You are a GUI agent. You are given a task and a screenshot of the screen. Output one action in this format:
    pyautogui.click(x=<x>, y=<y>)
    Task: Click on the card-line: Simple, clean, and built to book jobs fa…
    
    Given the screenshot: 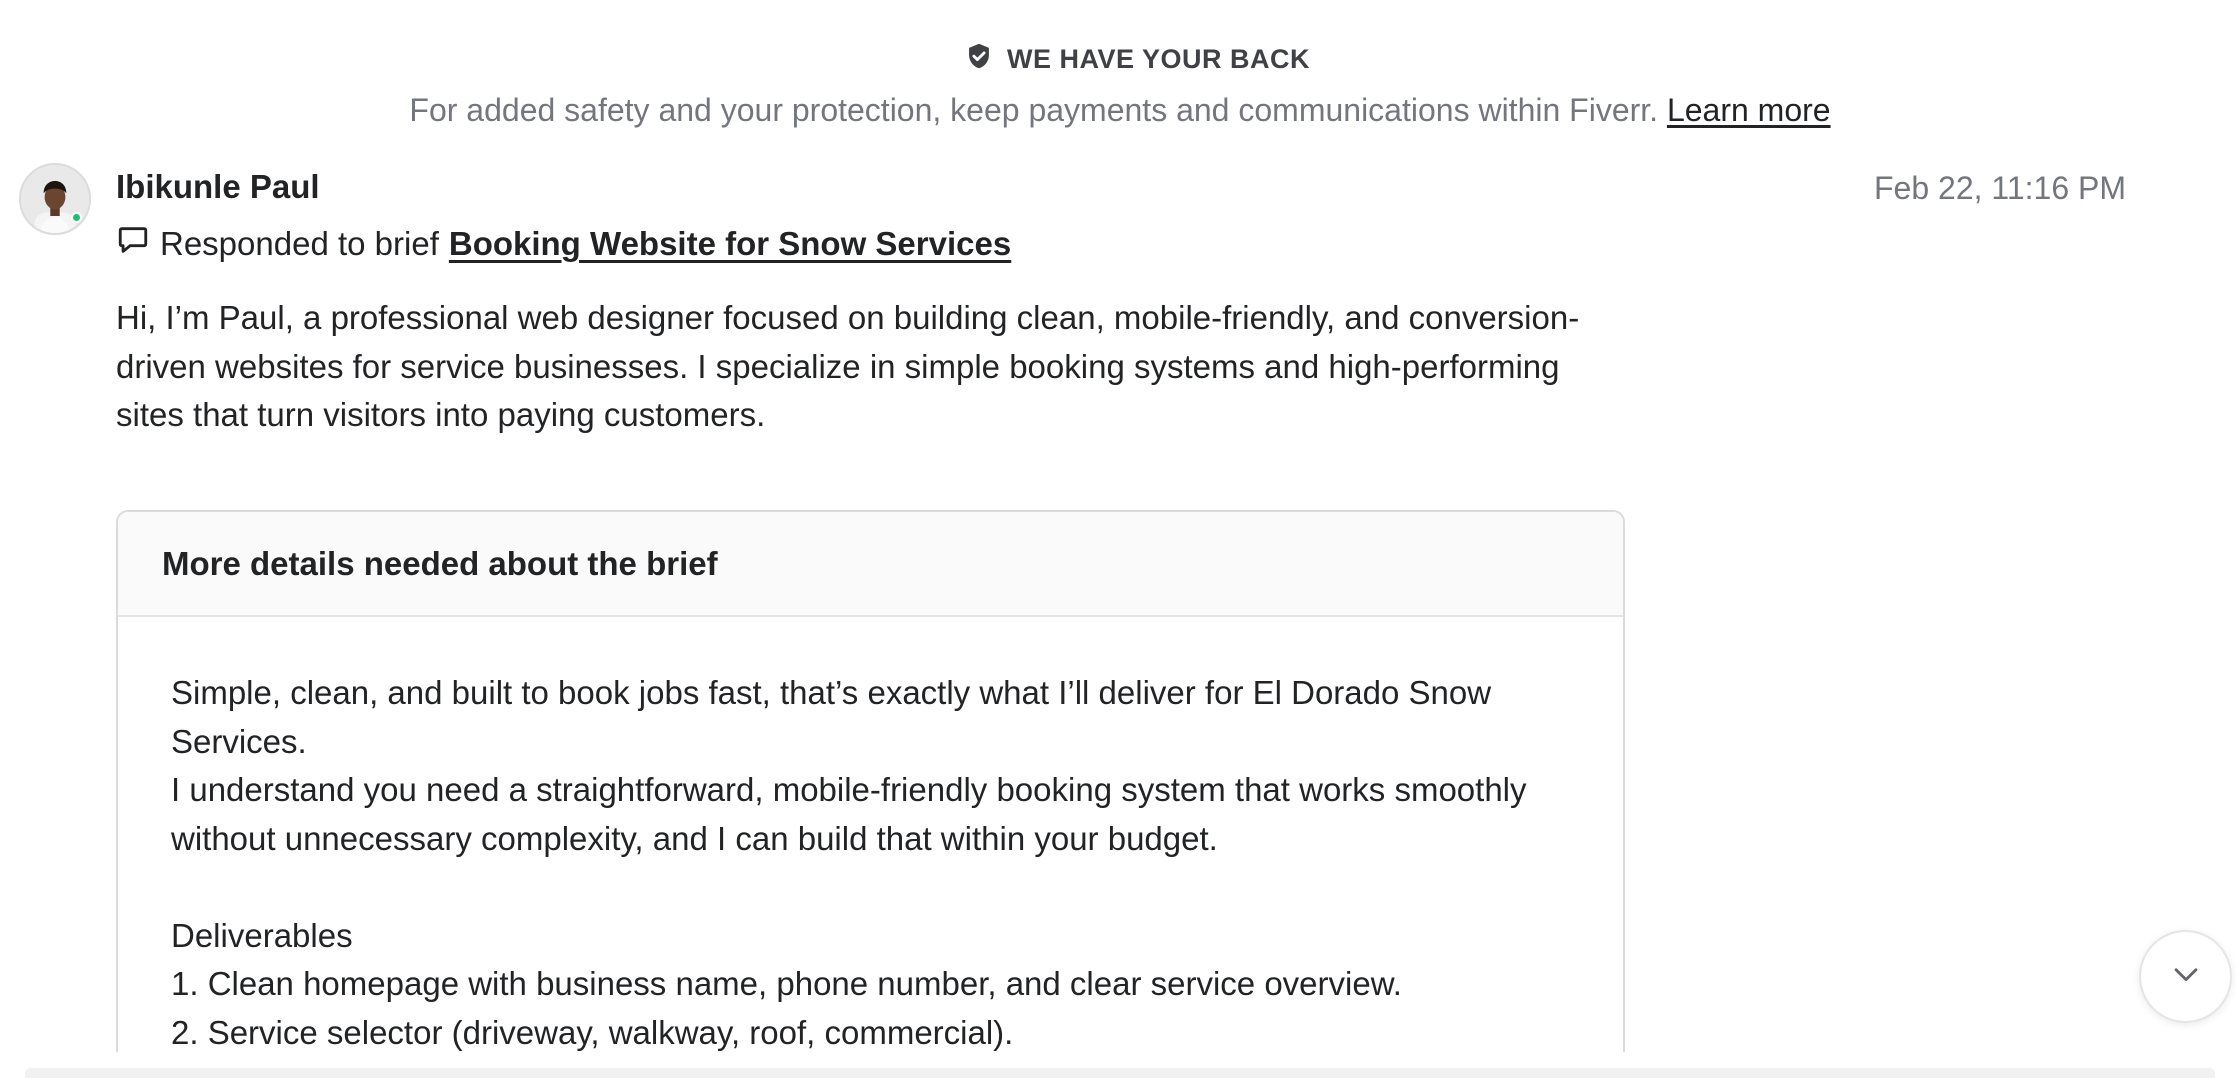 What is the action you would take?
    pyautogui.click(x=831, y=692)
    